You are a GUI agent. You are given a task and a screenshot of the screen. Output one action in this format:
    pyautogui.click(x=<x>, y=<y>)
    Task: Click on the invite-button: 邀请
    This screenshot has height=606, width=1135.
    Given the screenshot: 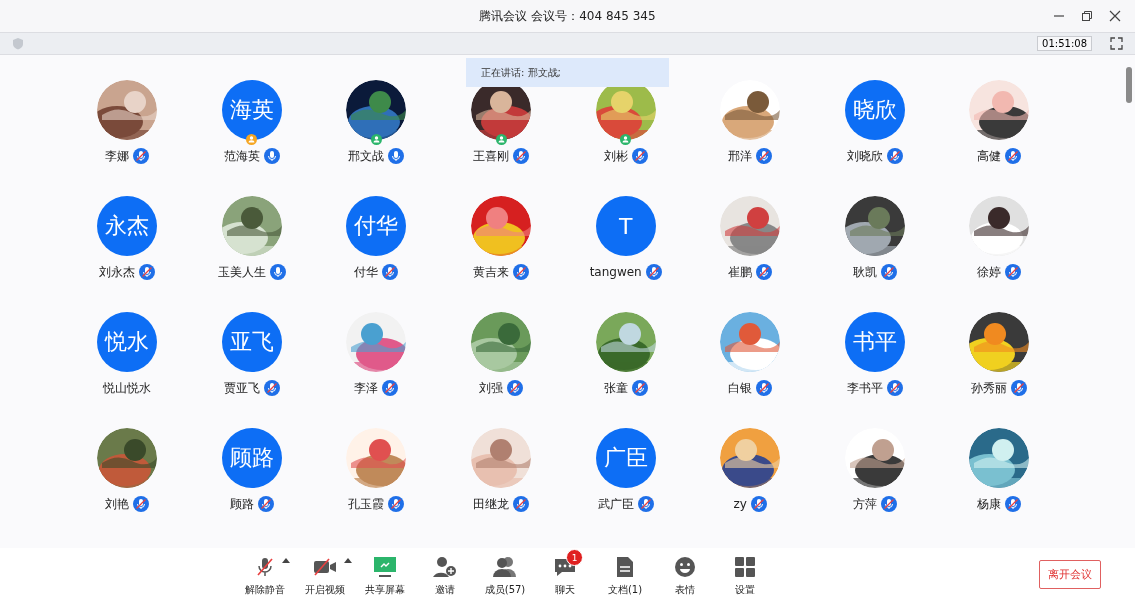 What is the action you would take?
    pyautogui.click(x=445, y=573)
    